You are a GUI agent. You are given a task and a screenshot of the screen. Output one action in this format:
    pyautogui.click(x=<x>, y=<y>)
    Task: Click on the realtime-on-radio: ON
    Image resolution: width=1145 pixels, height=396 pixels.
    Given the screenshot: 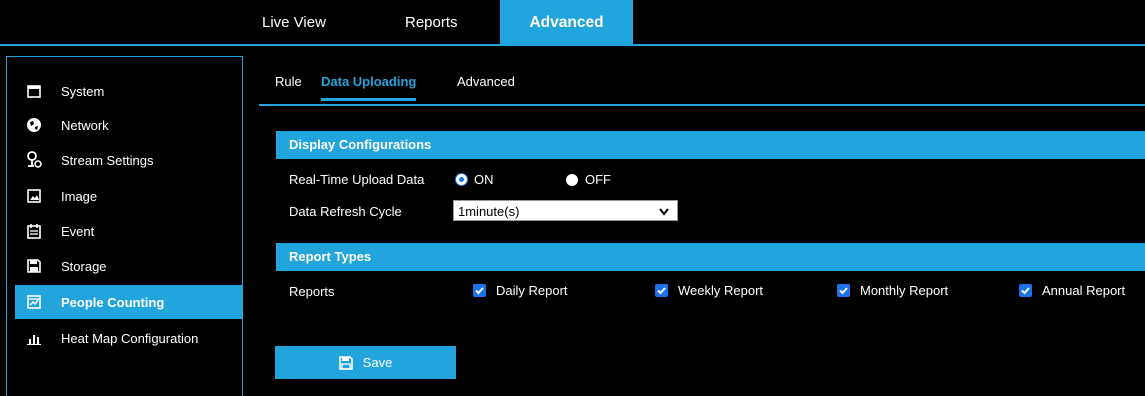 What is the action you would take?
    pyautogui.click(x=475, y=179)
    